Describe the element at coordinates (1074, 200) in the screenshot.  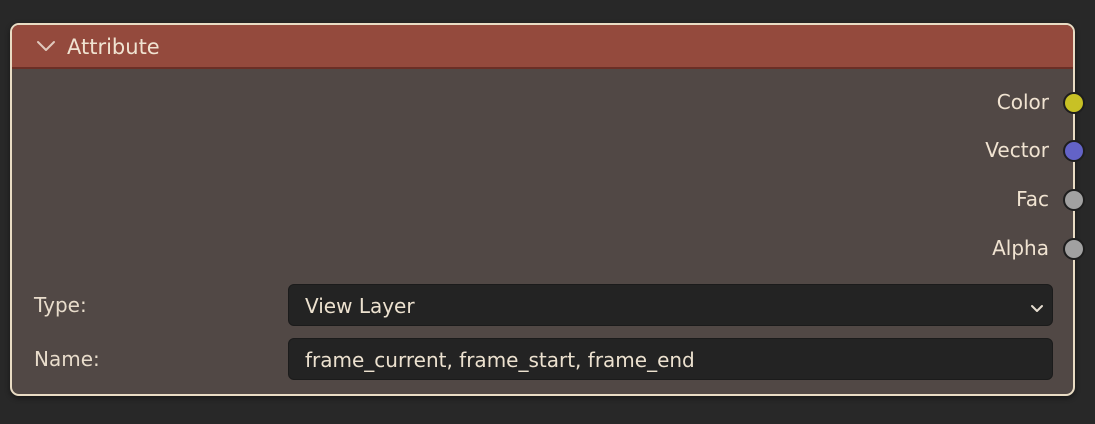
I see `fac-socket` at that location.